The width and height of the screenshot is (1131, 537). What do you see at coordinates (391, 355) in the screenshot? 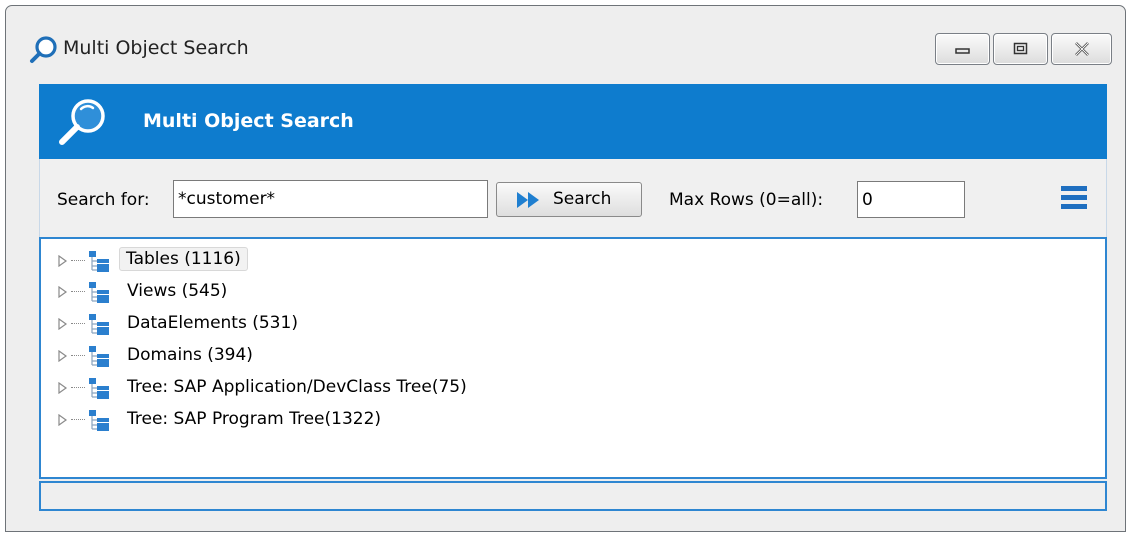
I see `tree-node-domains: Domains (394)` at bounding box center [391, 355].